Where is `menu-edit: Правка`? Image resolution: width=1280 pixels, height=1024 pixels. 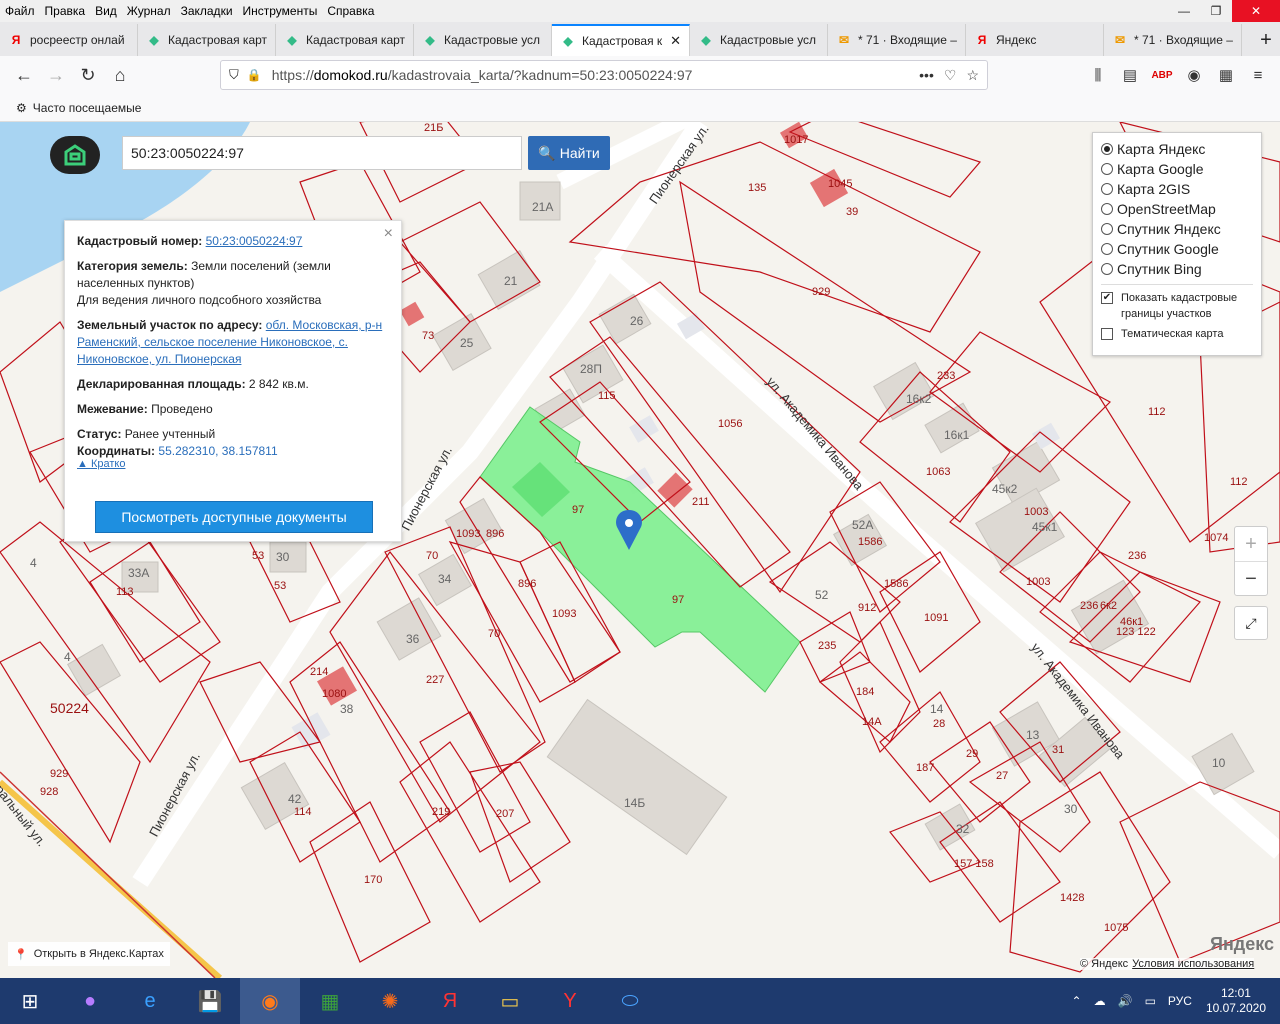 menu-edit: Правка is located at coordinates (65, 11).